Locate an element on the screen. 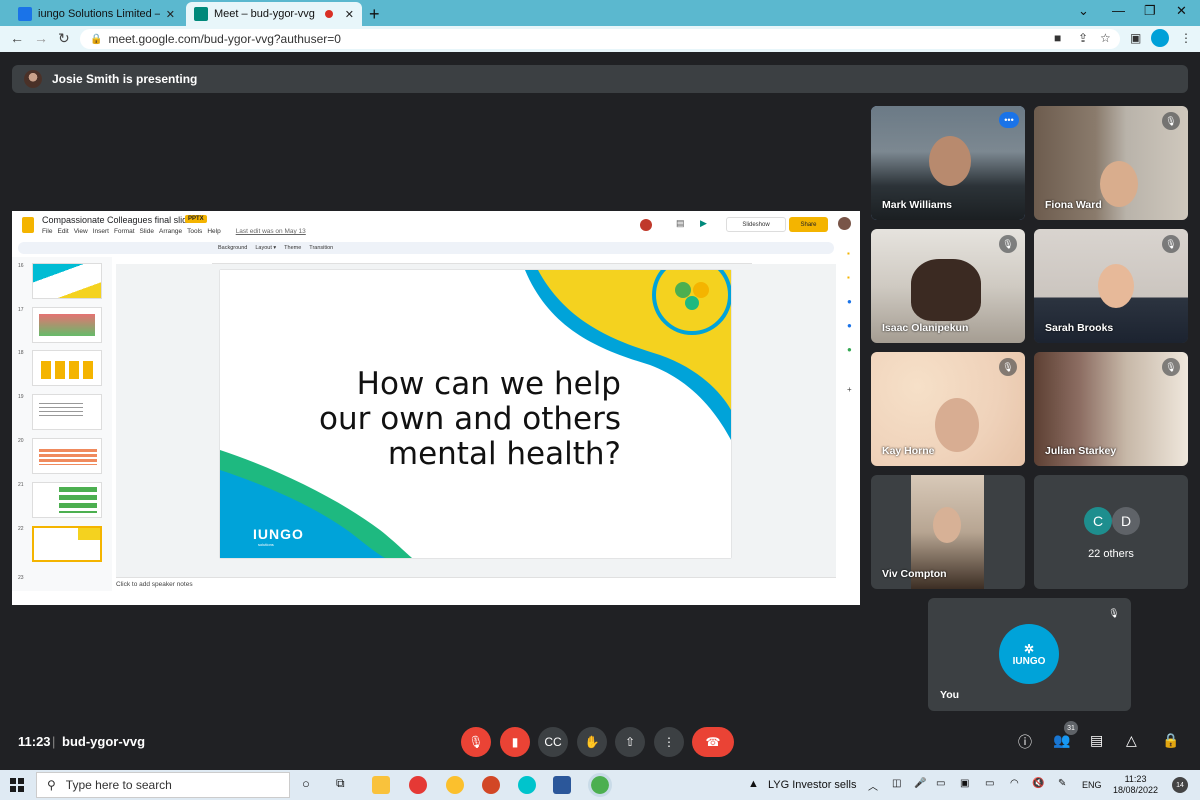  task-view-icon: ⧉ is located at coordinates (340, 783).